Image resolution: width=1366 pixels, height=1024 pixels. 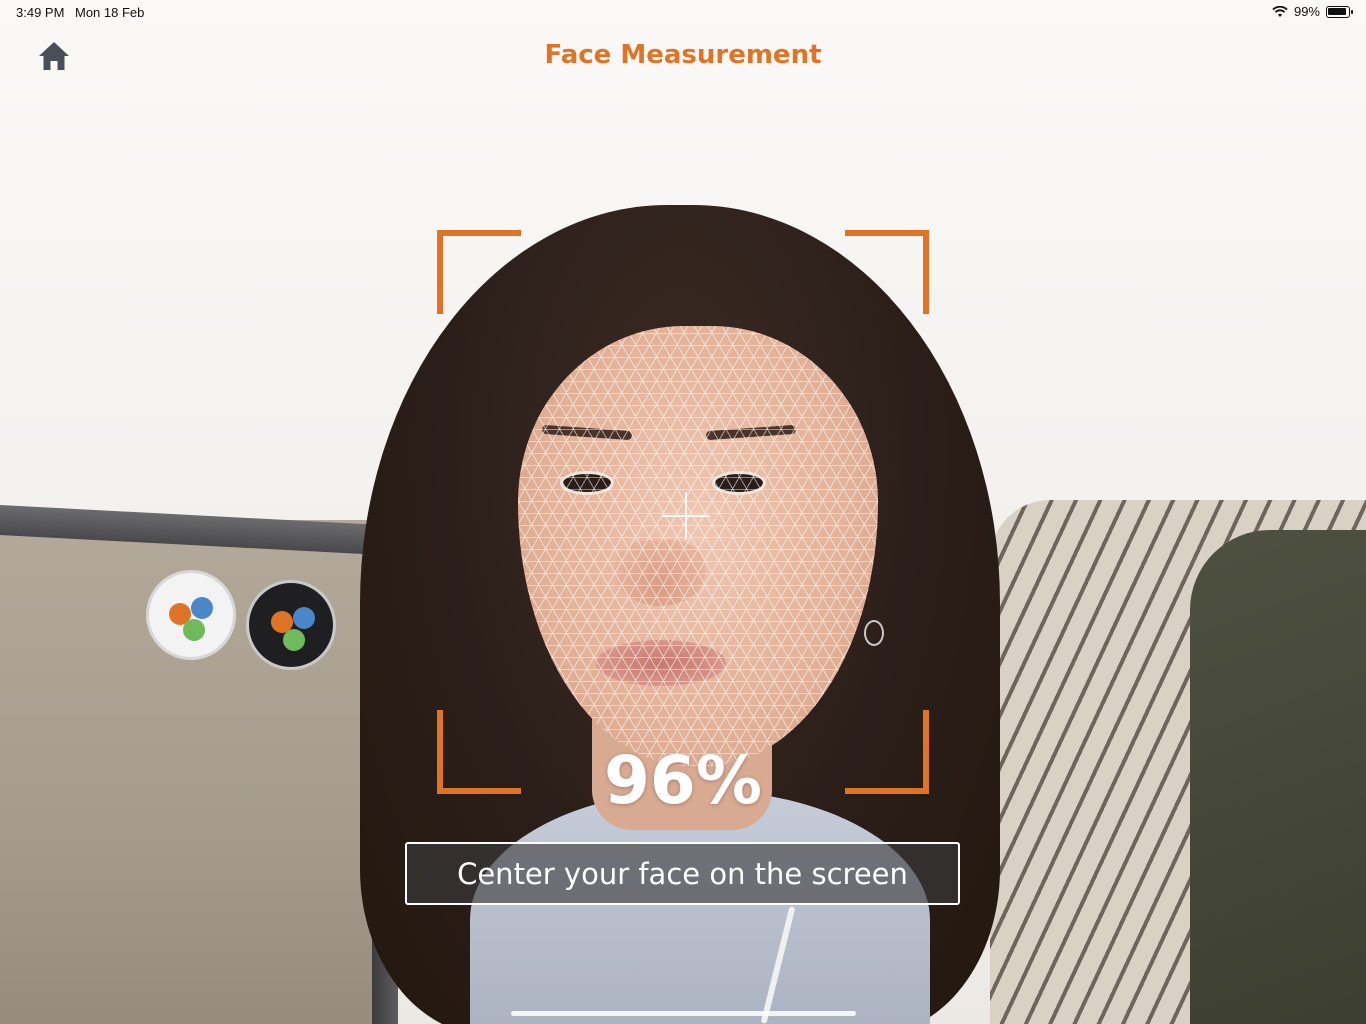 What do you see at coordinates (874, 633) in the screenshot?
I see `earring` at bounding box center [874, 633].